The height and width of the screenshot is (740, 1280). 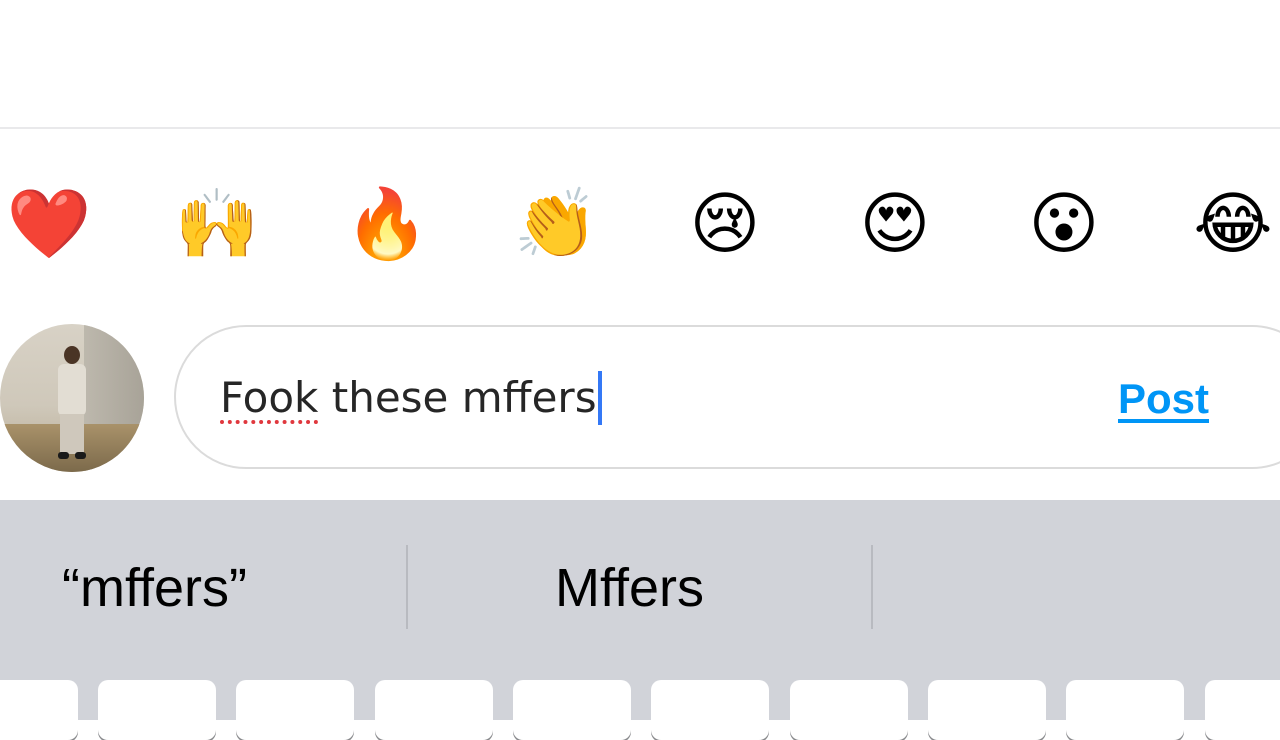 What do you see at coordinates (387, 225) in the screenshot?
I see `fire-emoji-button: 🔥` at bounding box center [387, 225].